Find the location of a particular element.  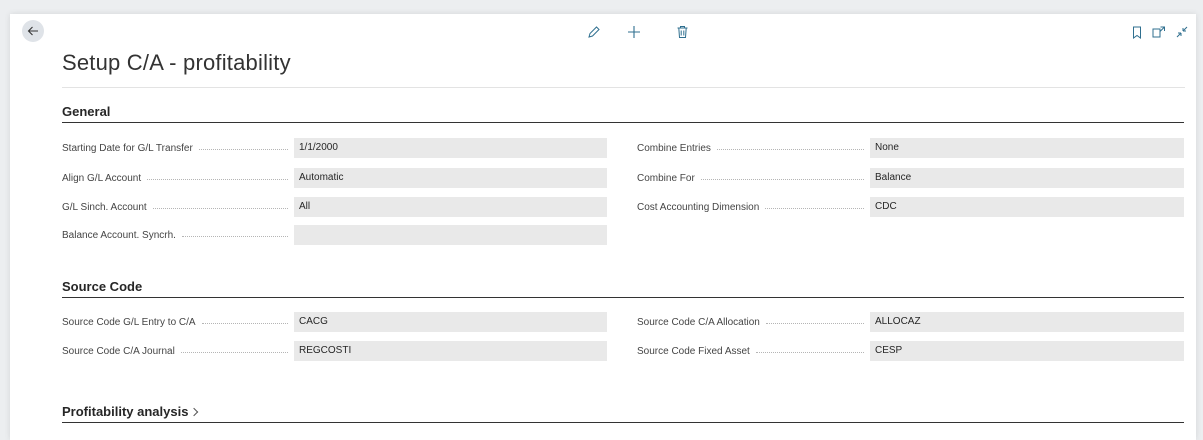

field-source-code-gl-entry: CACG is located at coordinates (450, 322).